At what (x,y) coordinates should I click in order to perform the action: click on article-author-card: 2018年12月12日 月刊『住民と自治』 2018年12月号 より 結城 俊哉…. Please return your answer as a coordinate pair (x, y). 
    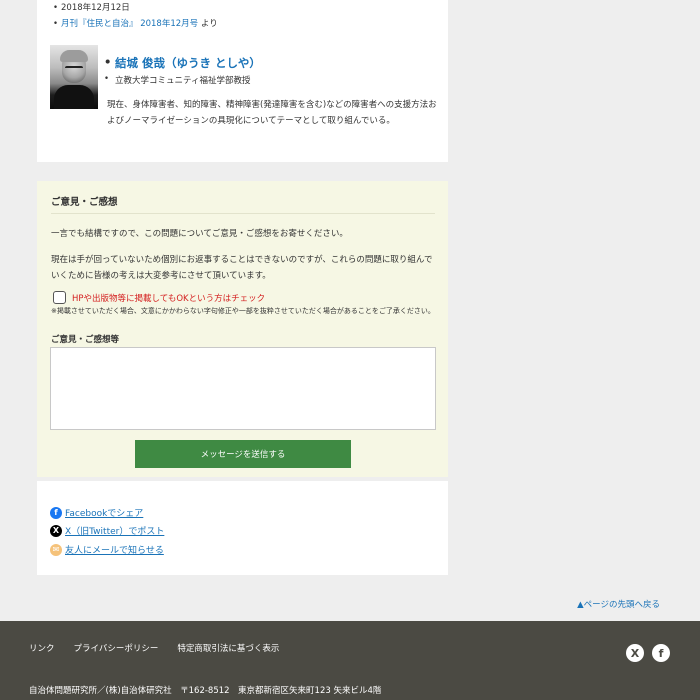
    Looking at the image, I should click on (242, 81).